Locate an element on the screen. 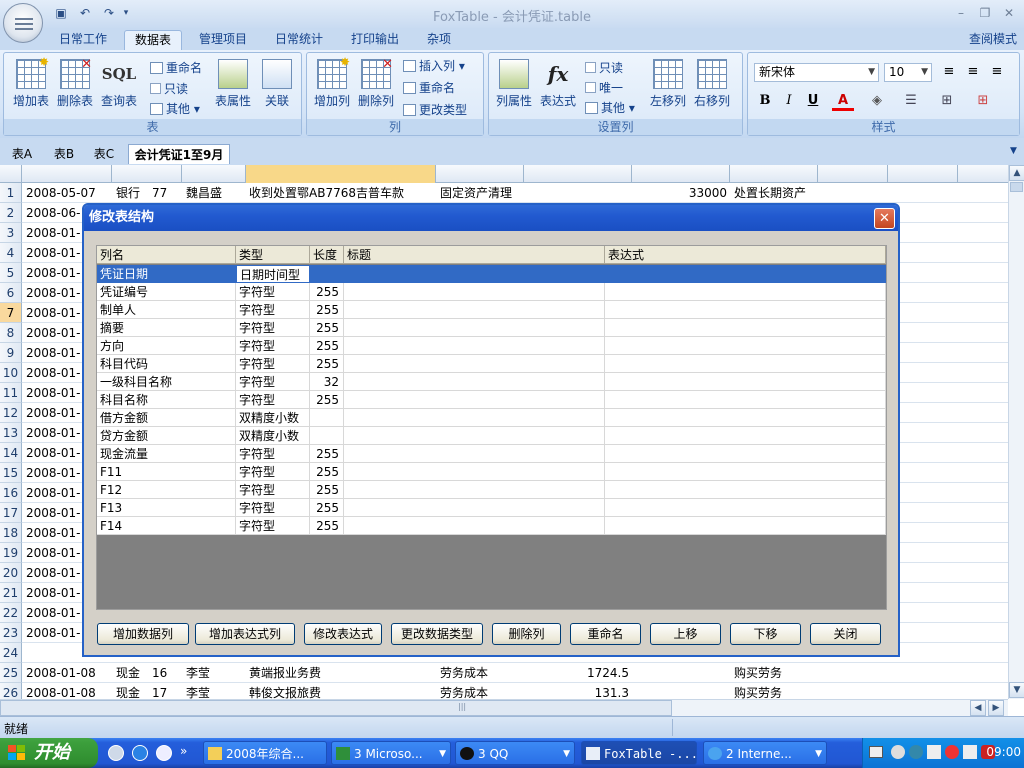 This screenshot has width=1024, height=768. row-number: 23 is located at coordinates (11, 633).